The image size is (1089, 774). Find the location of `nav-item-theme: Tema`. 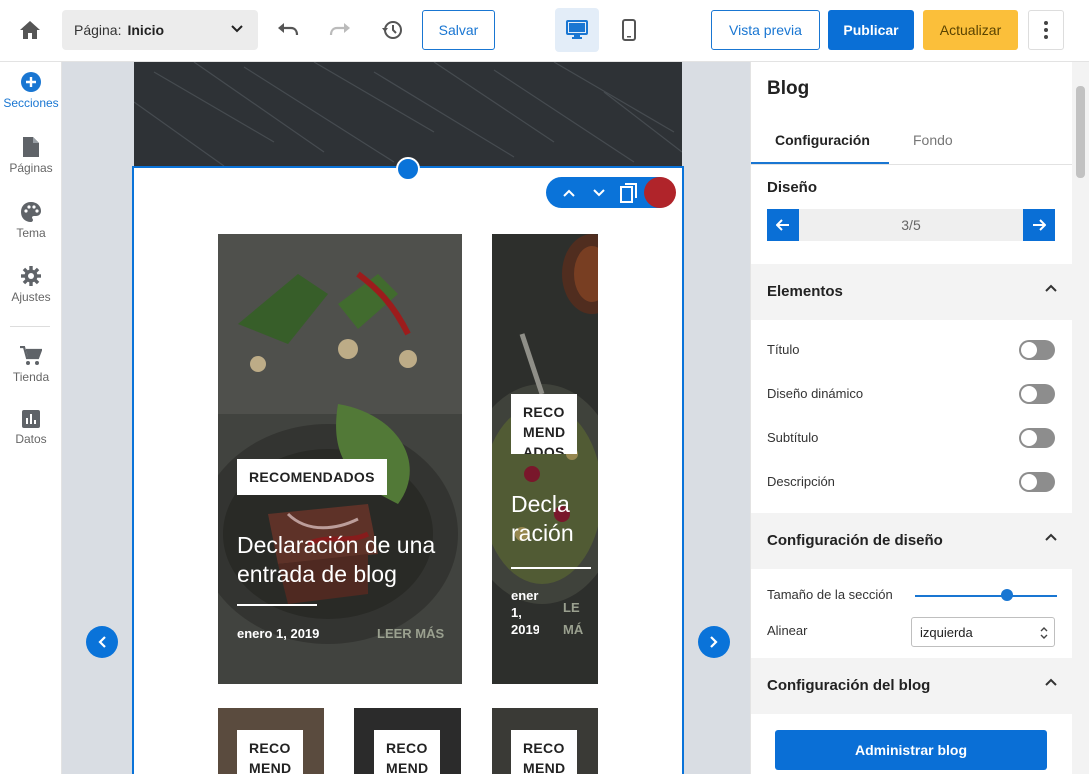

nav-item-theme: Tema is located at coordinates (31, 232).